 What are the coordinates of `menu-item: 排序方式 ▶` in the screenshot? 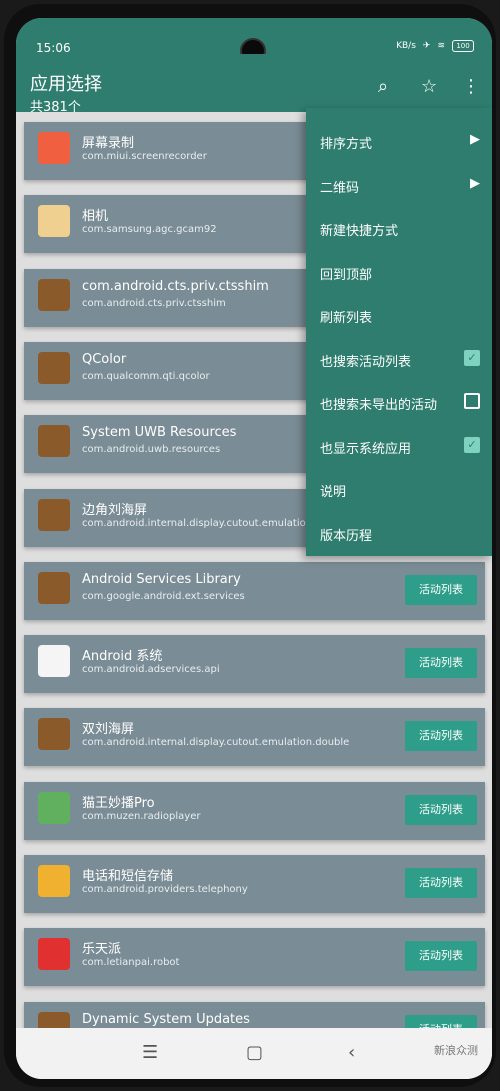 It's located at (399, 142).